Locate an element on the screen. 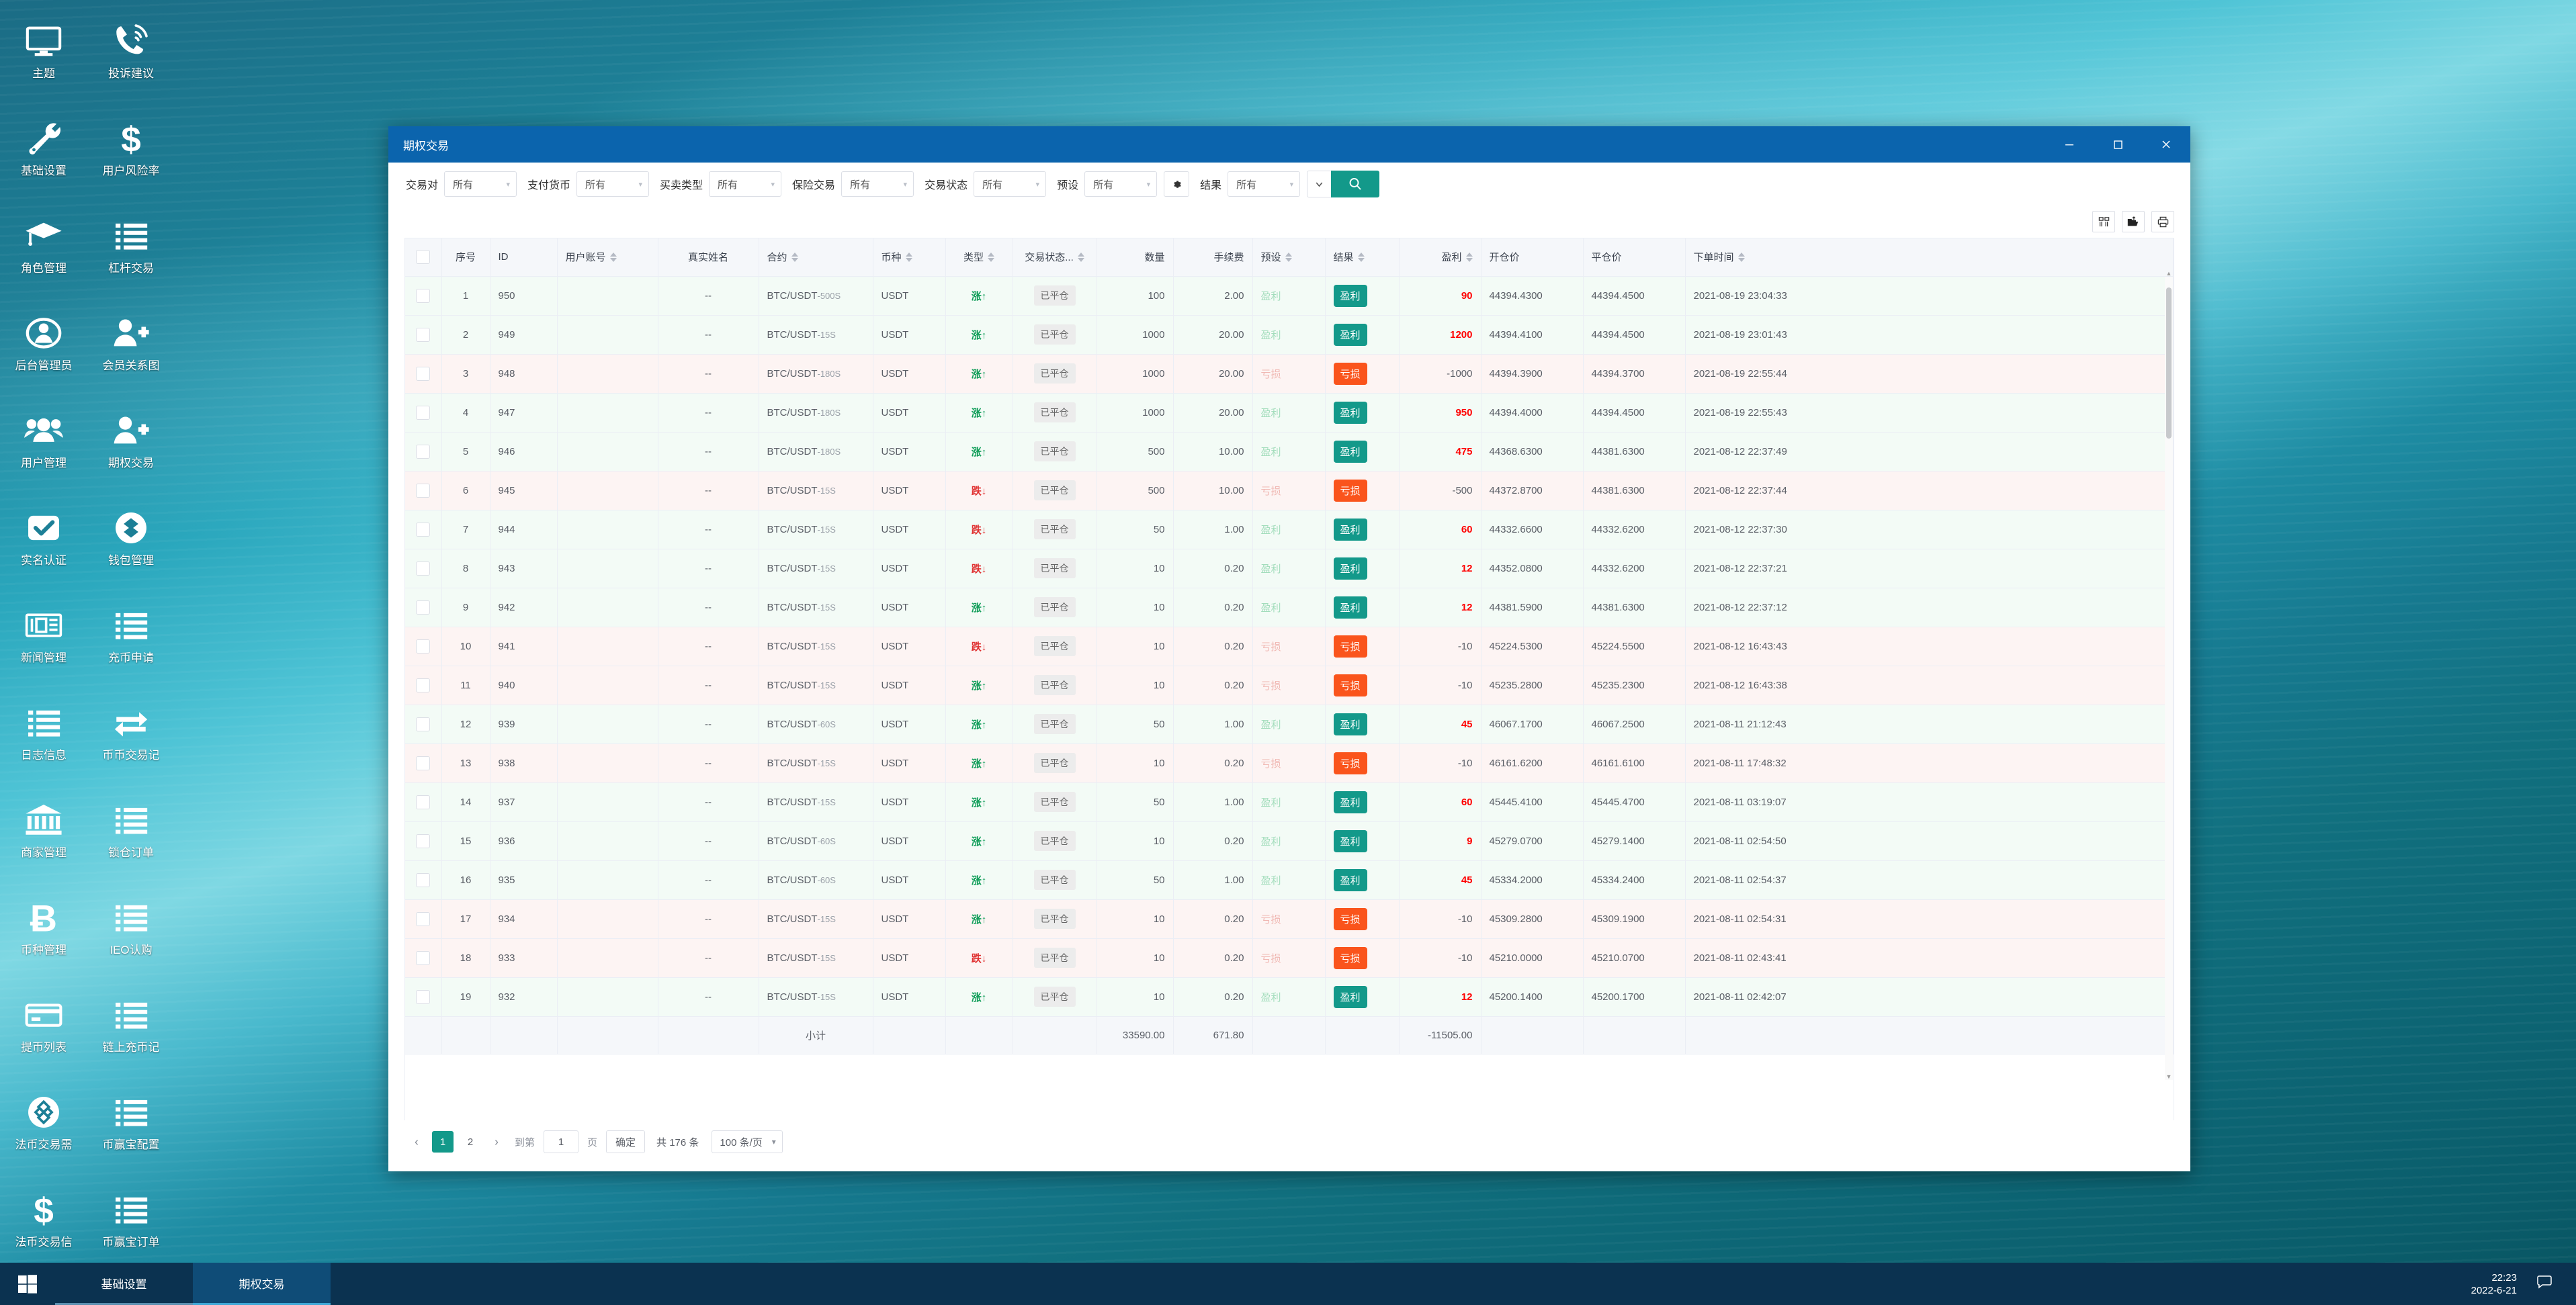 The image size is (2576, 1305). sort-icon-result is located at coordinates (1361, 257).